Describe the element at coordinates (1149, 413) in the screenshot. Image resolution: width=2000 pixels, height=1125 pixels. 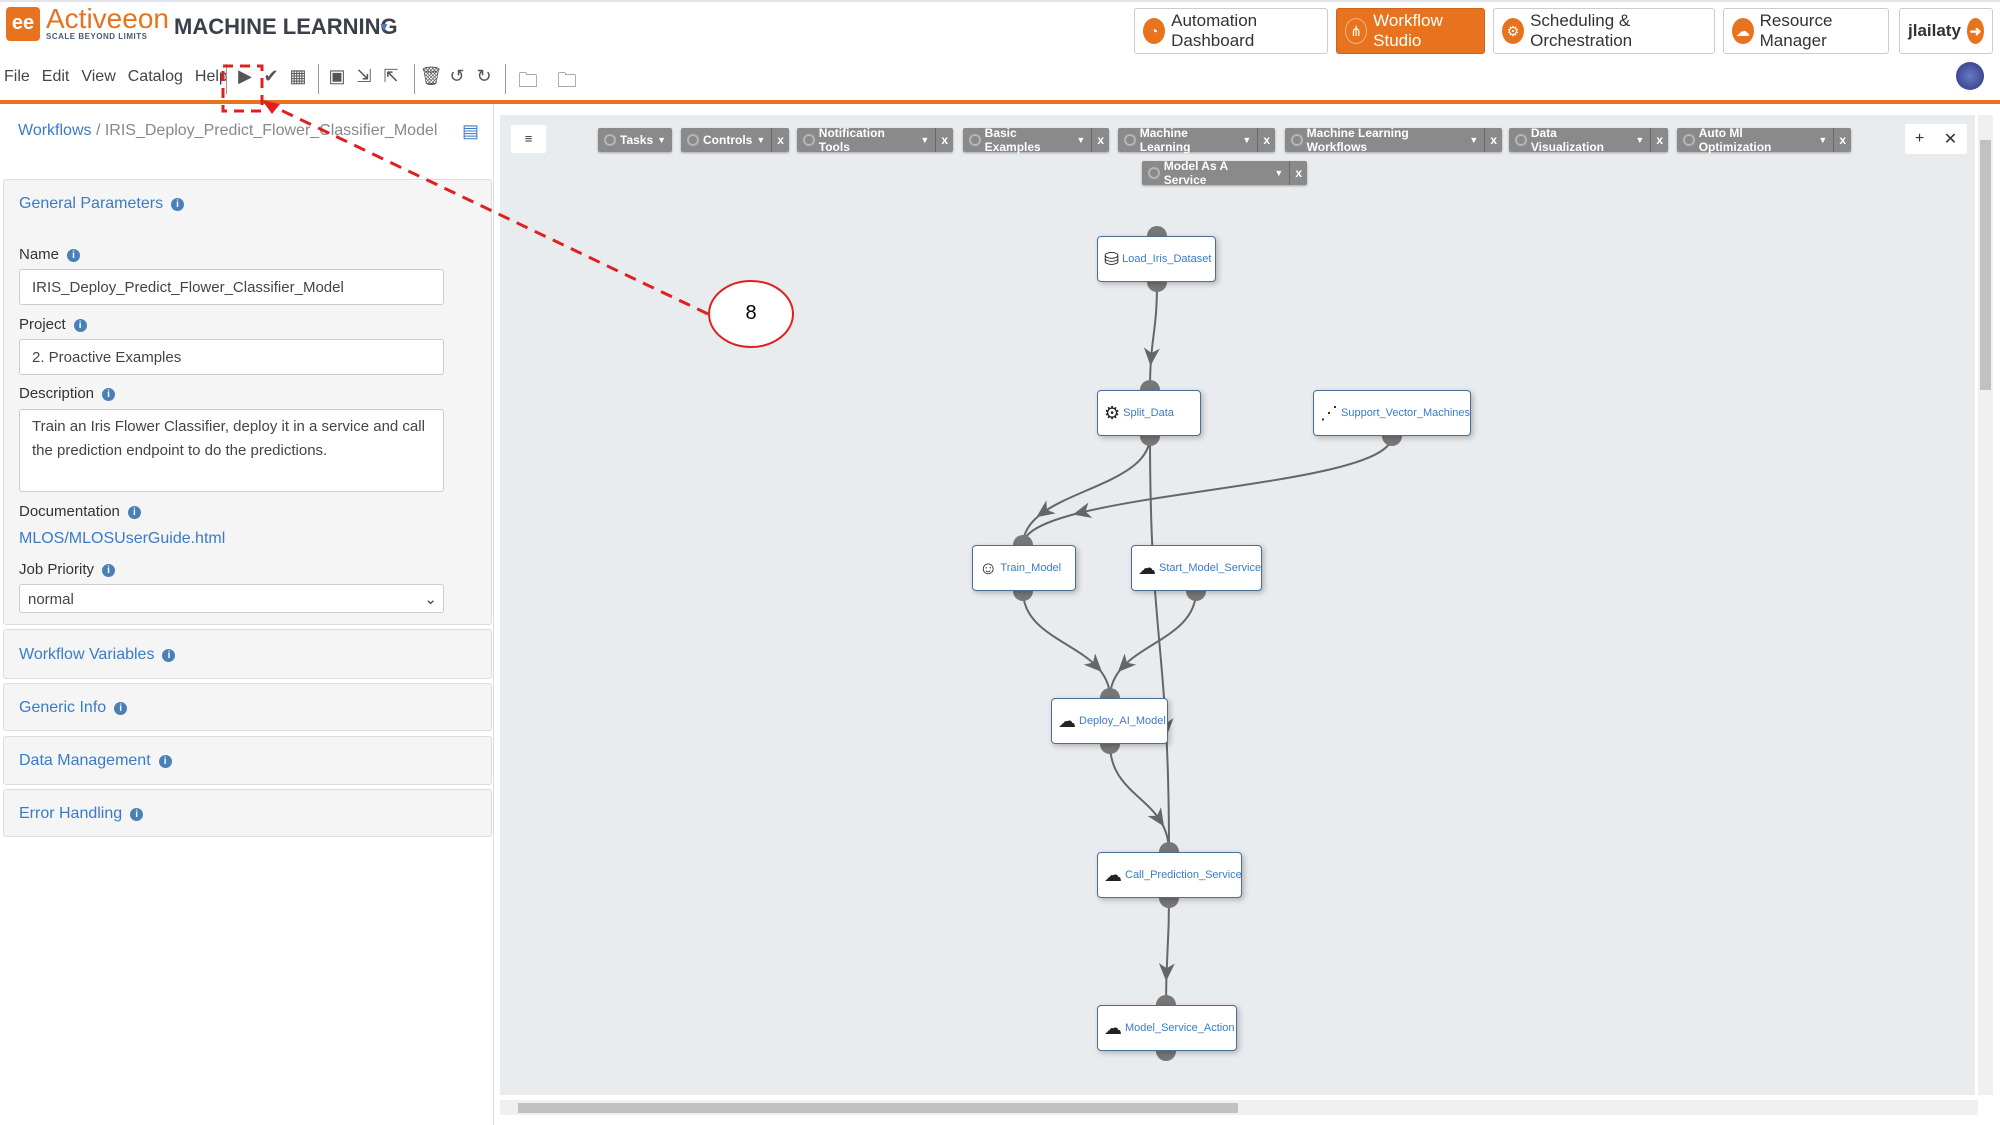
I see `task-node: ⚙ Split_Data` at that location.